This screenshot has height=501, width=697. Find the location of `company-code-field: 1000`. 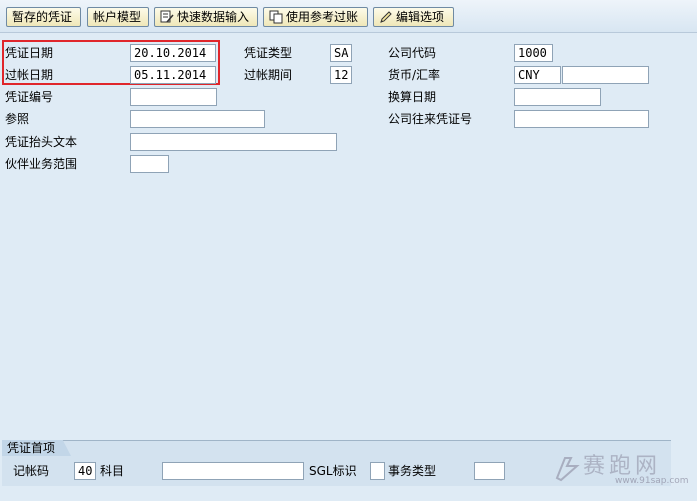

company-code-field: 1000 is located at coordinates (533, 53).